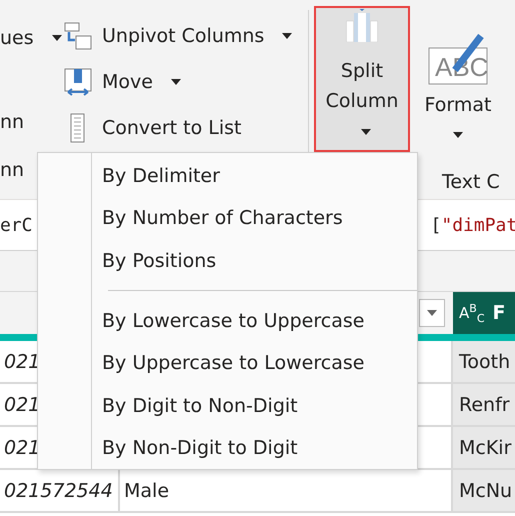 The image size is (515, 516). What do you see at coordinates (78, 82) in the screenshot?
I see `move-icon` at bounding box center [78, 82].